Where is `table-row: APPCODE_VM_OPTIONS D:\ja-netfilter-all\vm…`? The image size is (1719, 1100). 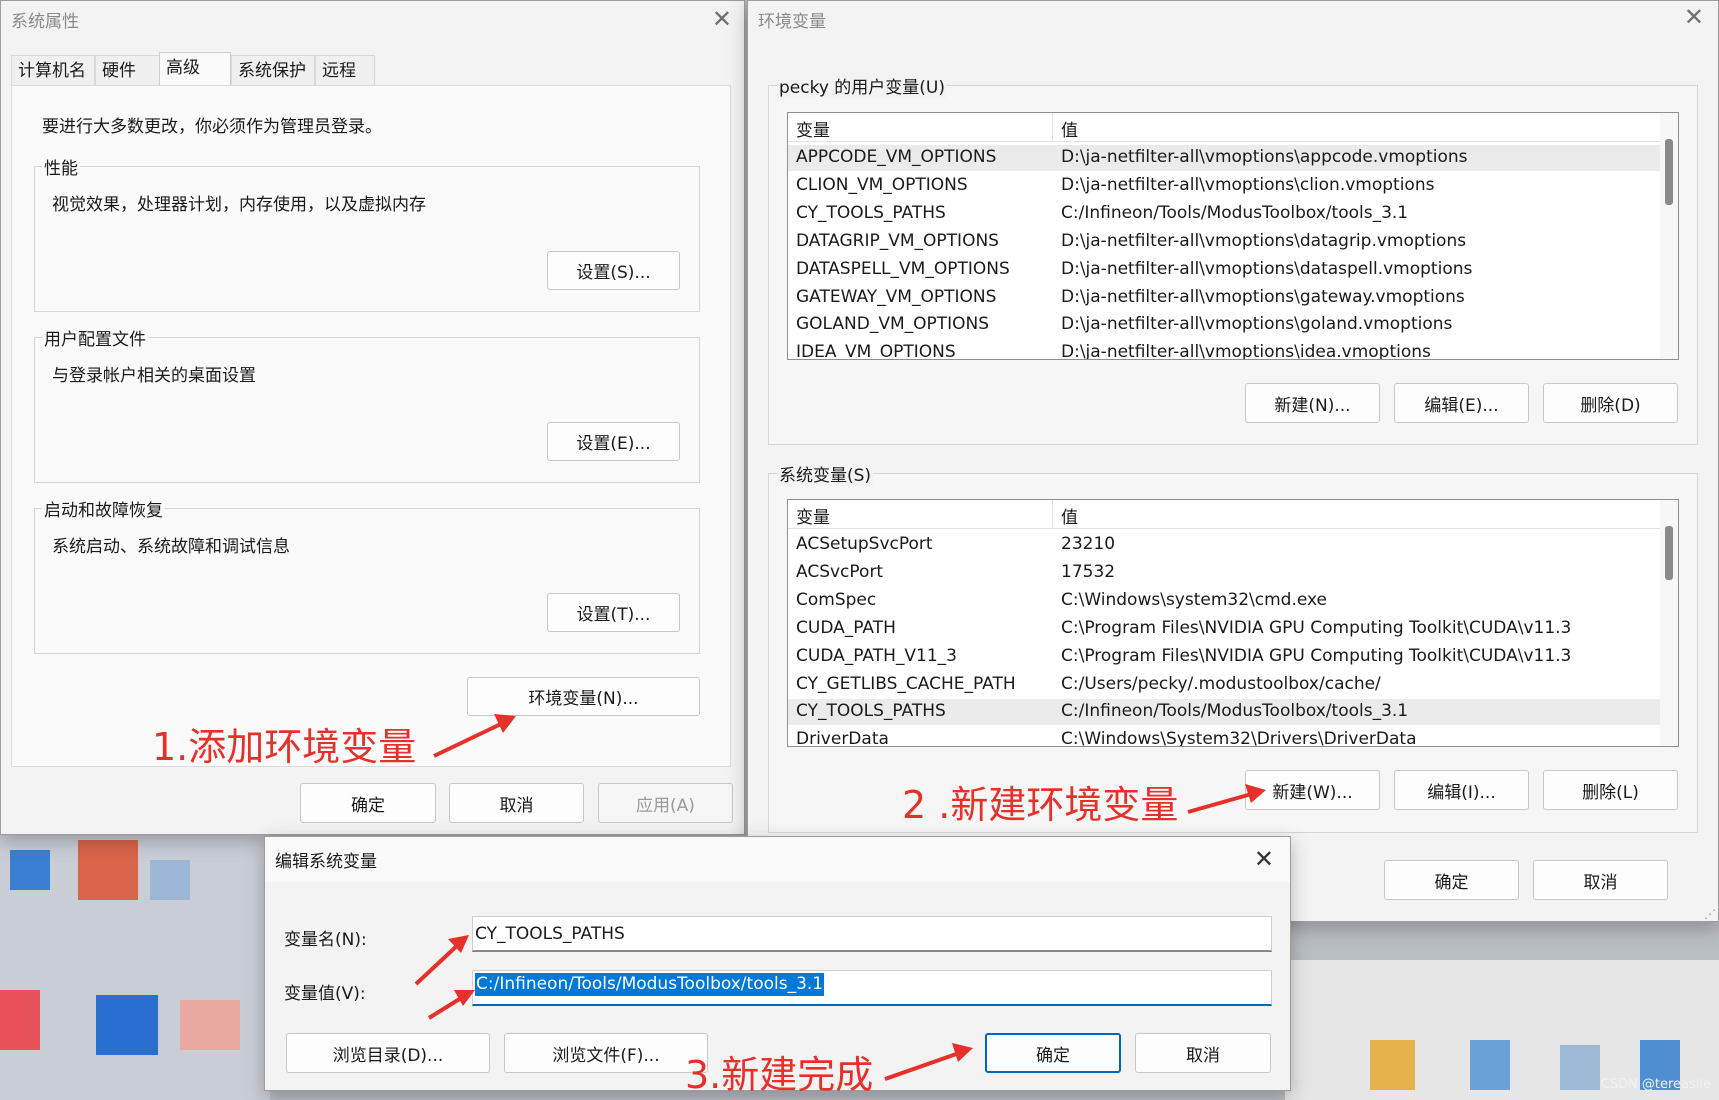 table-row: APPCODE_VM_OPTIONS D:\ja-netfilter-all\vm… is located at coordinates (1224, 158).